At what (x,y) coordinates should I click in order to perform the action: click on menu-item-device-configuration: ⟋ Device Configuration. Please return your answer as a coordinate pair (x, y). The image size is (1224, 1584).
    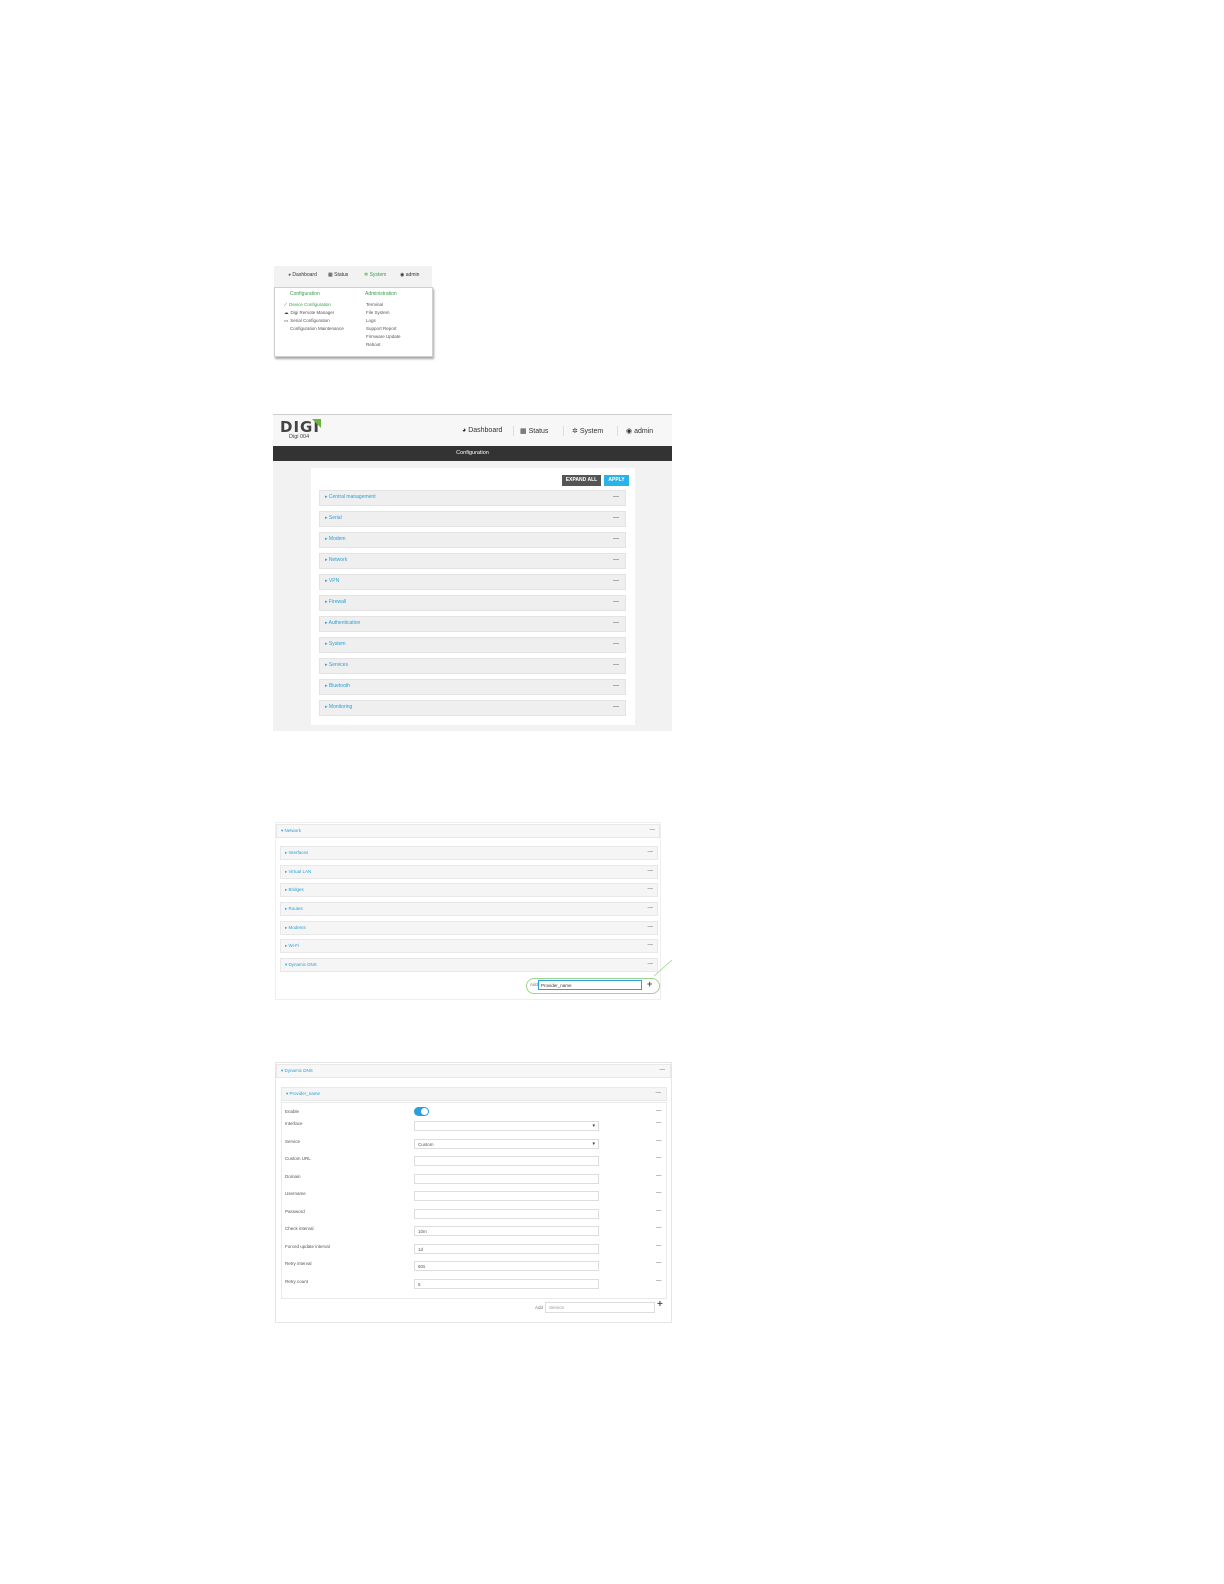
    Looking at the image, I should click on (307, 304).